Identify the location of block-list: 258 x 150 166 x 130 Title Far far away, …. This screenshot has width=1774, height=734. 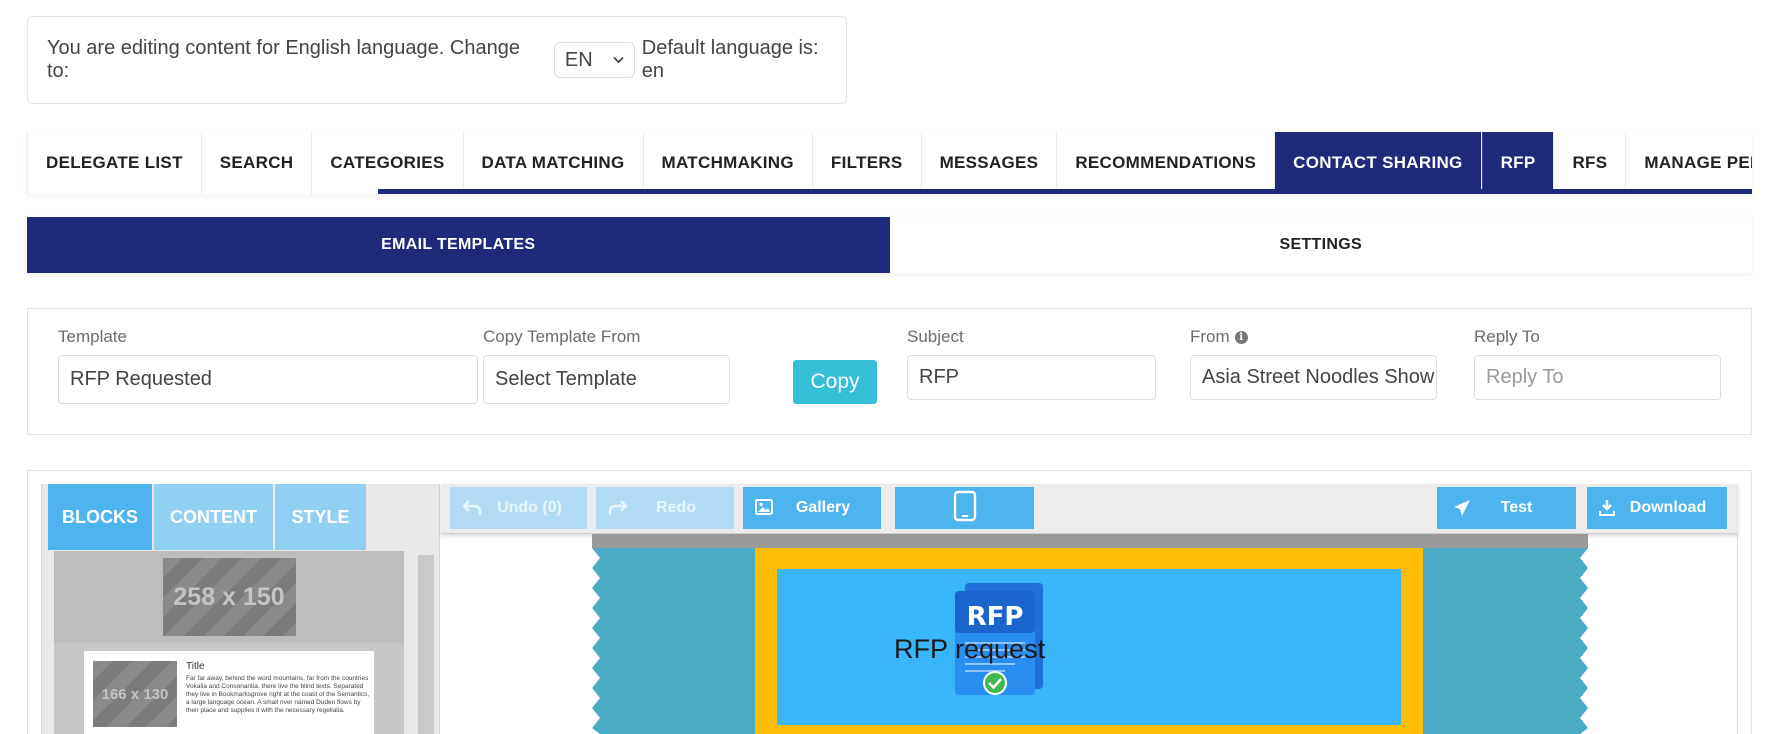
(229, 642).